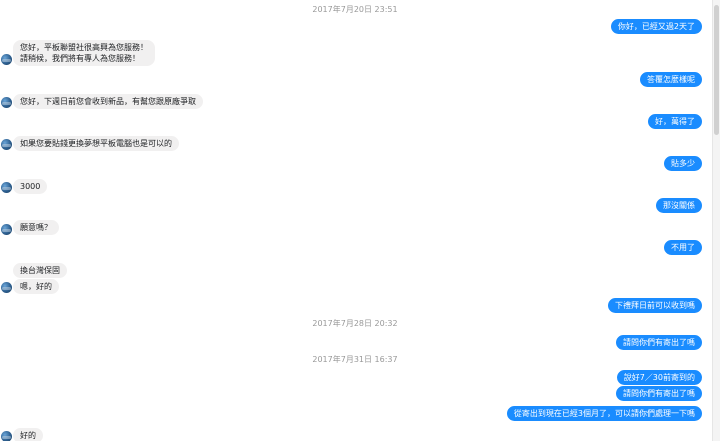  Describe the element at coordinates (108, 101) in the screenshot. I see `incoming-message: 您好，下週日前您會收到新品，有幫您跟原廠爭取` at that location.